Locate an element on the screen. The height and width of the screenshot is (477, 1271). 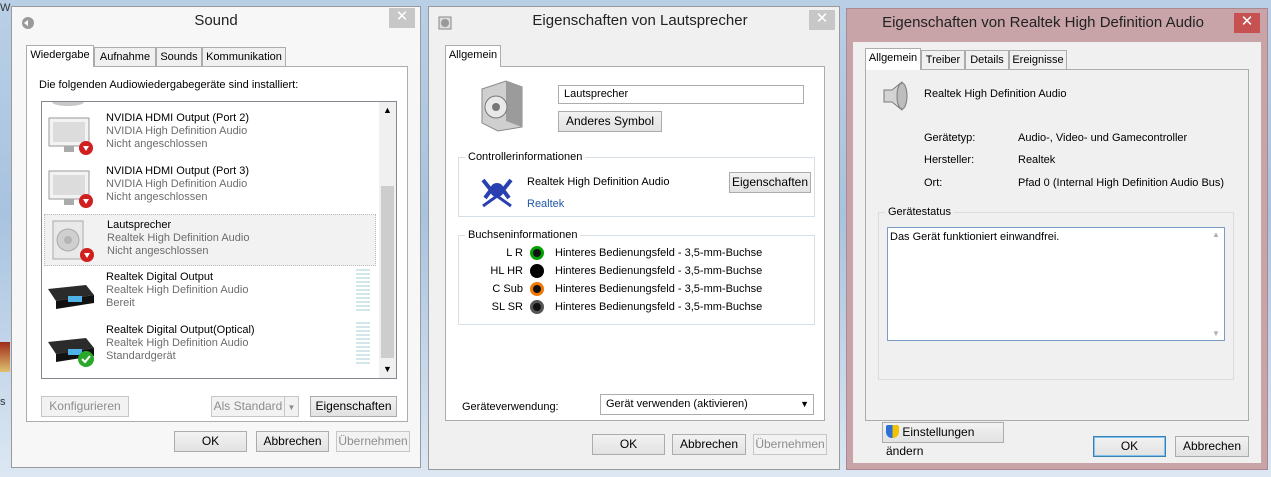
jack-label: L R is located at coordinates (514, 253).